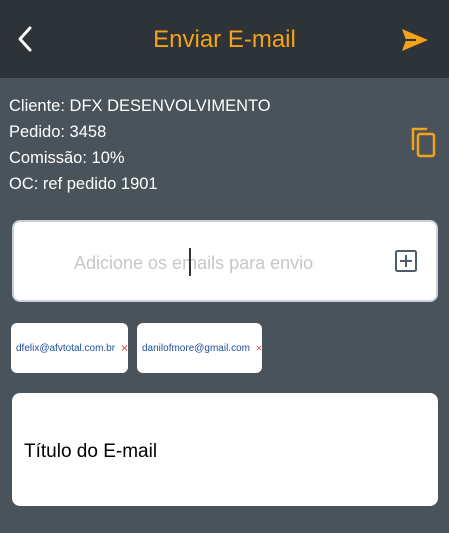  I want to click on subject-label: Título do E-mail, so click(91, 451).